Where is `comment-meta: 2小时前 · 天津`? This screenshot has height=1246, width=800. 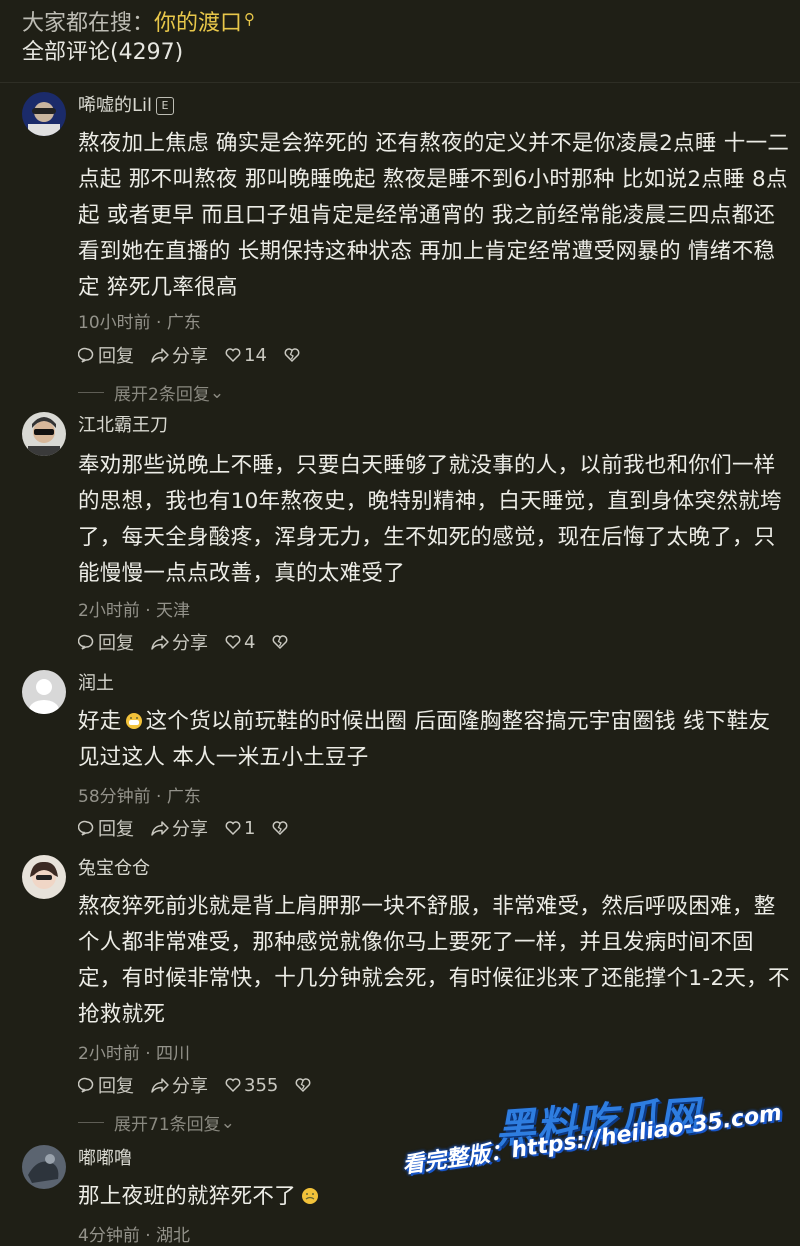 comment-meta: 2小时前 · 天津 is located at coordinates (134, 611).